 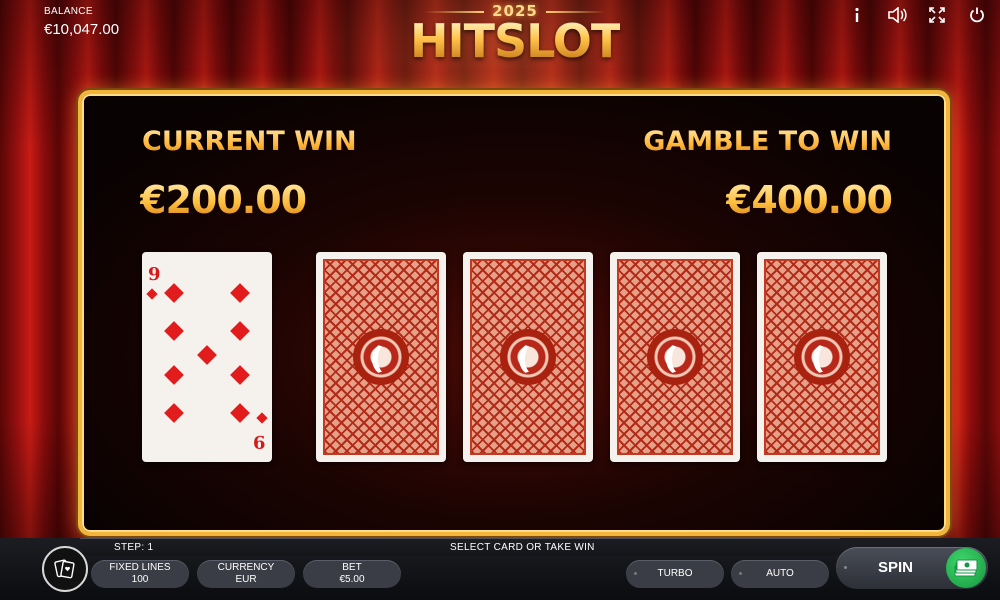 I want to click on bet-value: €5.00, so click(x=352, y=579).